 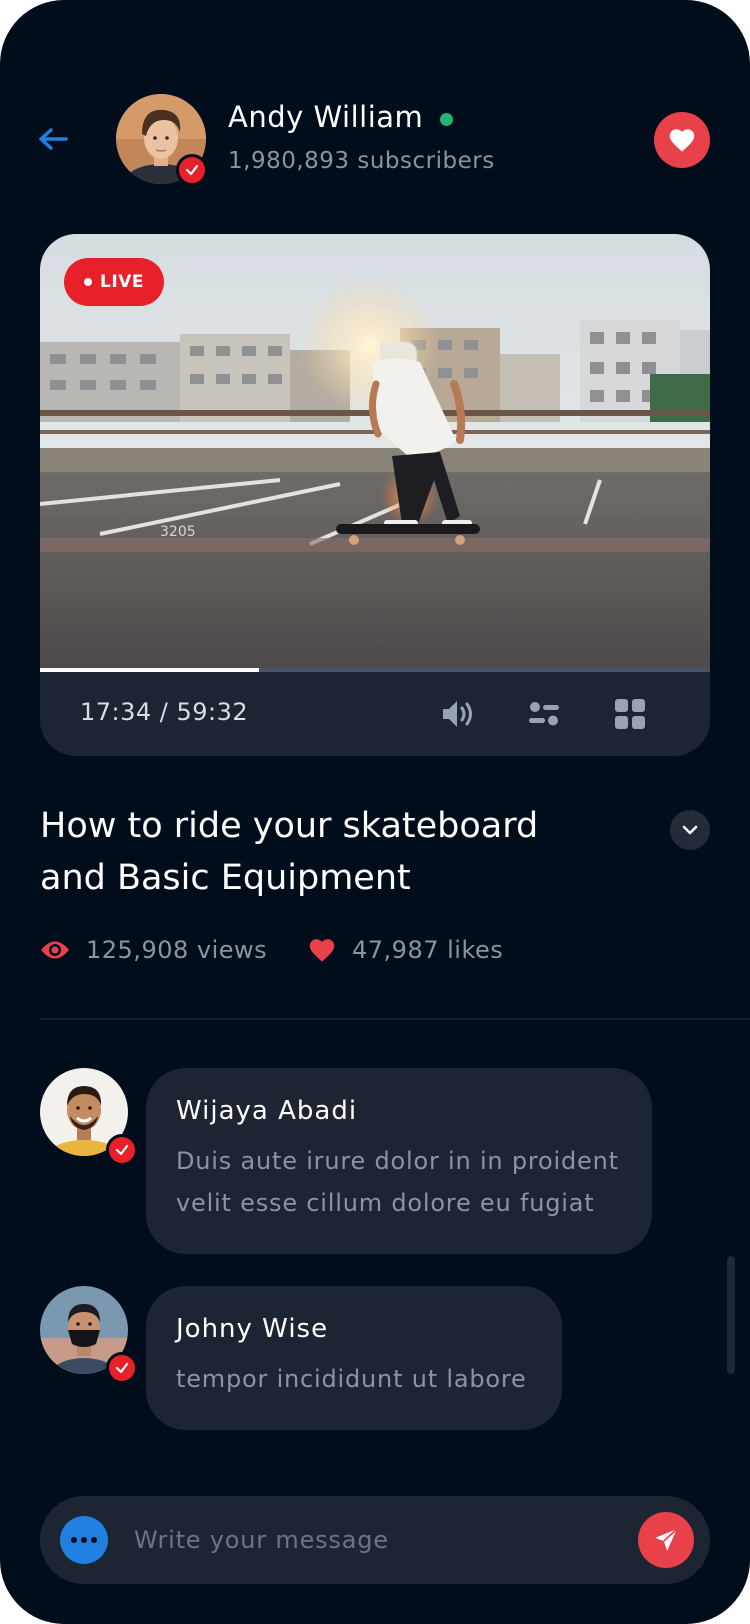 What do you see at coordinates (446, 119) in the screenshot?
I see `online-status-indicator` at bounding box center [446, 119].